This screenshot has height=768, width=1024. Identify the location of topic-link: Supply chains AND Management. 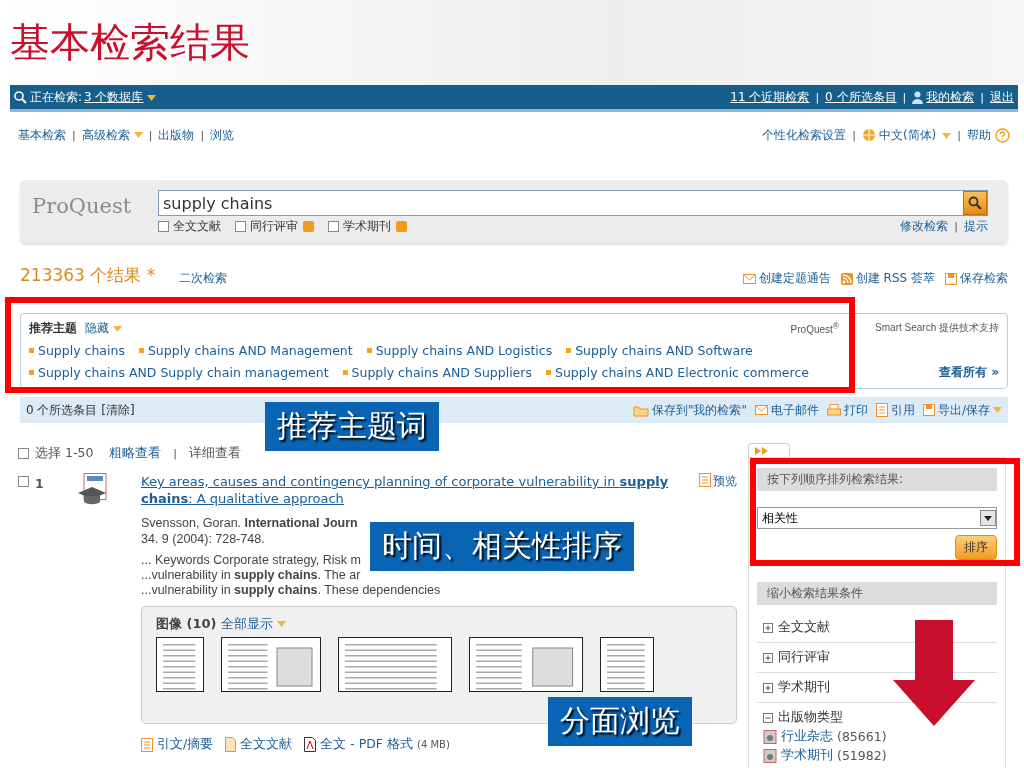
(245, 350).